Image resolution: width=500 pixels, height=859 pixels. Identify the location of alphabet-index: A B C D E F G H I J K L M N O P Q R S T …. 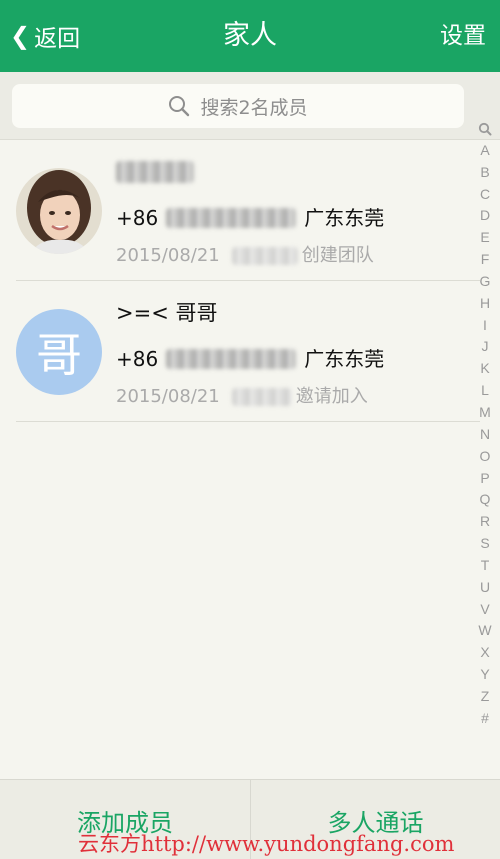
(485, 424).